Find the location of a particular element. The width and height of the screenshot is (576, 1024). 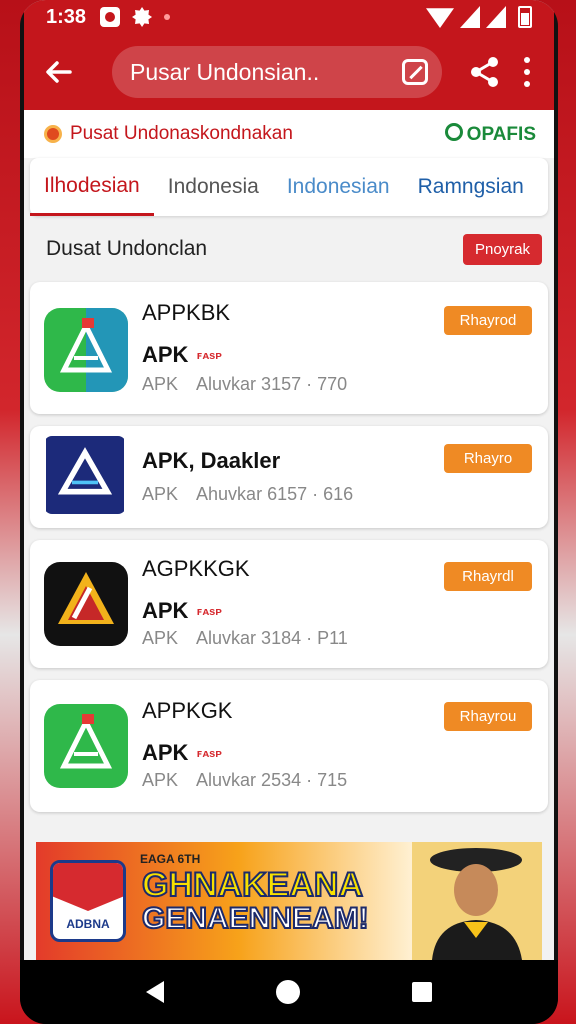

app-meta-b: Aluvkar 2534 · 715 is located at coordinates (272, 780).